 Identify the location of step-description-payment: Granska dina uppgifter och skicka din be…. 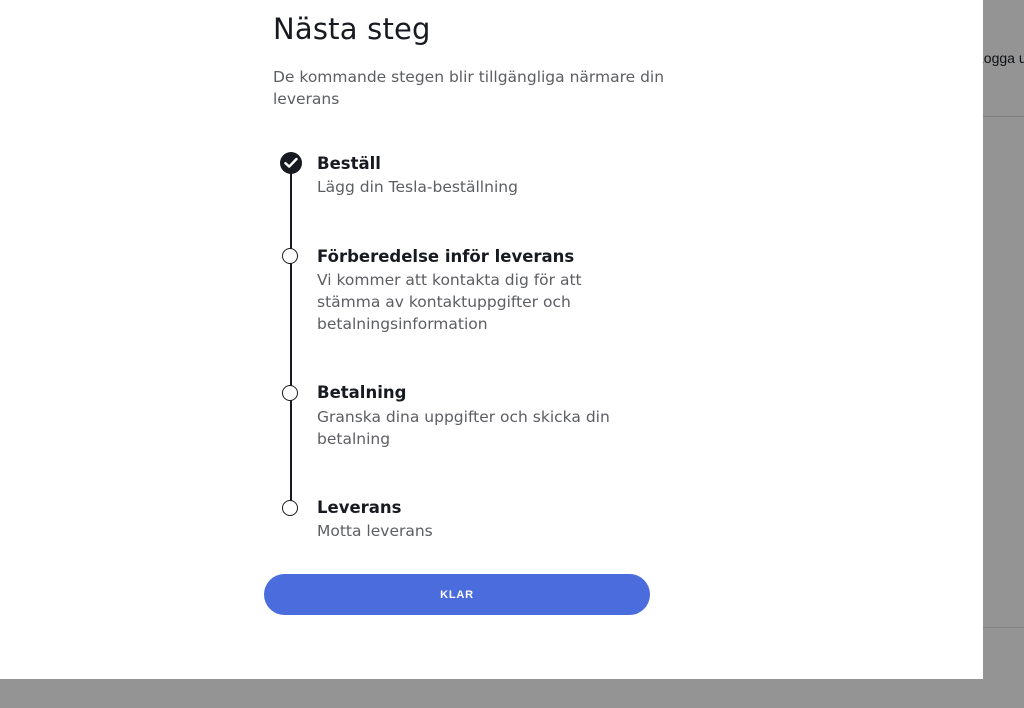
(463, 428).